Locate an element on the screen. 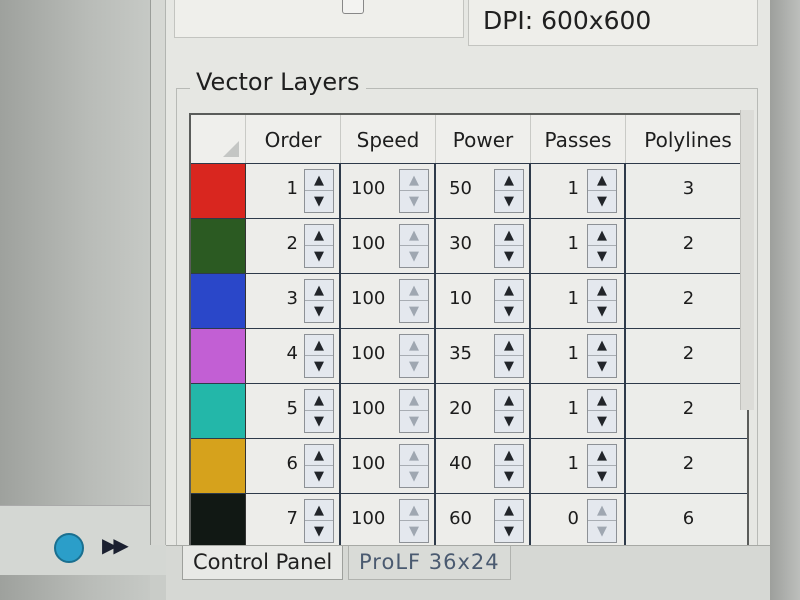  passes-stepper: 0 ▲ ▼ is located at coordinates (578, 519).